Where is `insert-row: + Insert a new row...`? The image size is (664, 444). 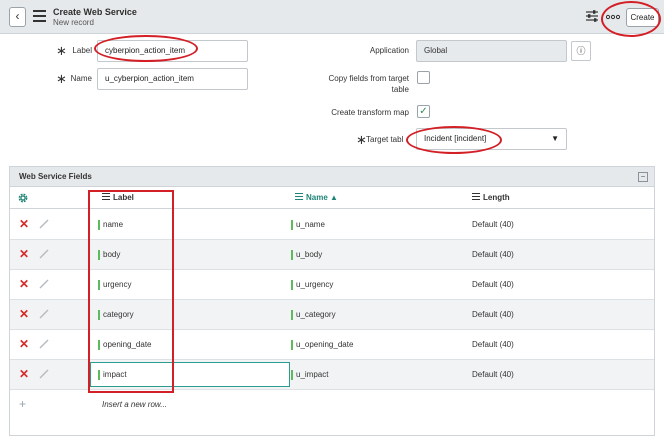
insert-row: + Insert a new row... is located at coordinates (332, 405).